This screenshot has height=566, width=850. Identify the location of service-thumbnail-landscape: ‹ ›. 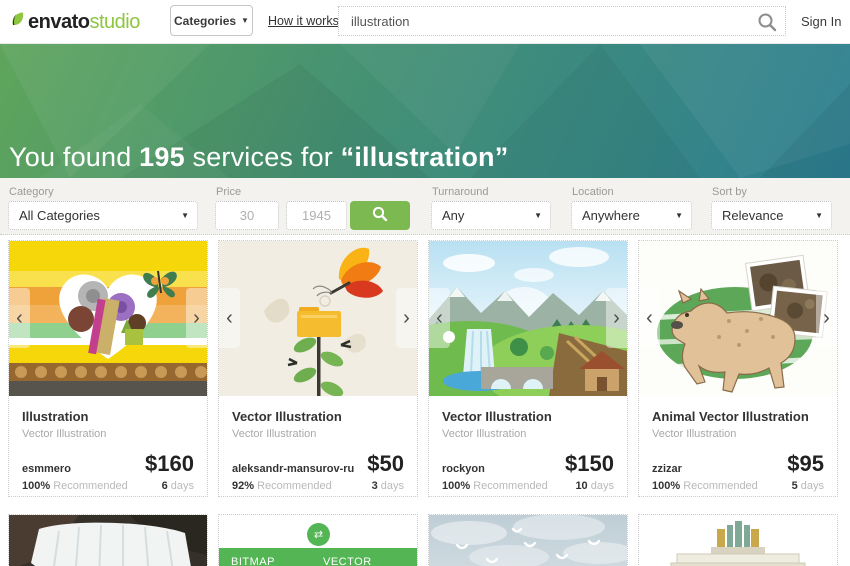
(528, 318).